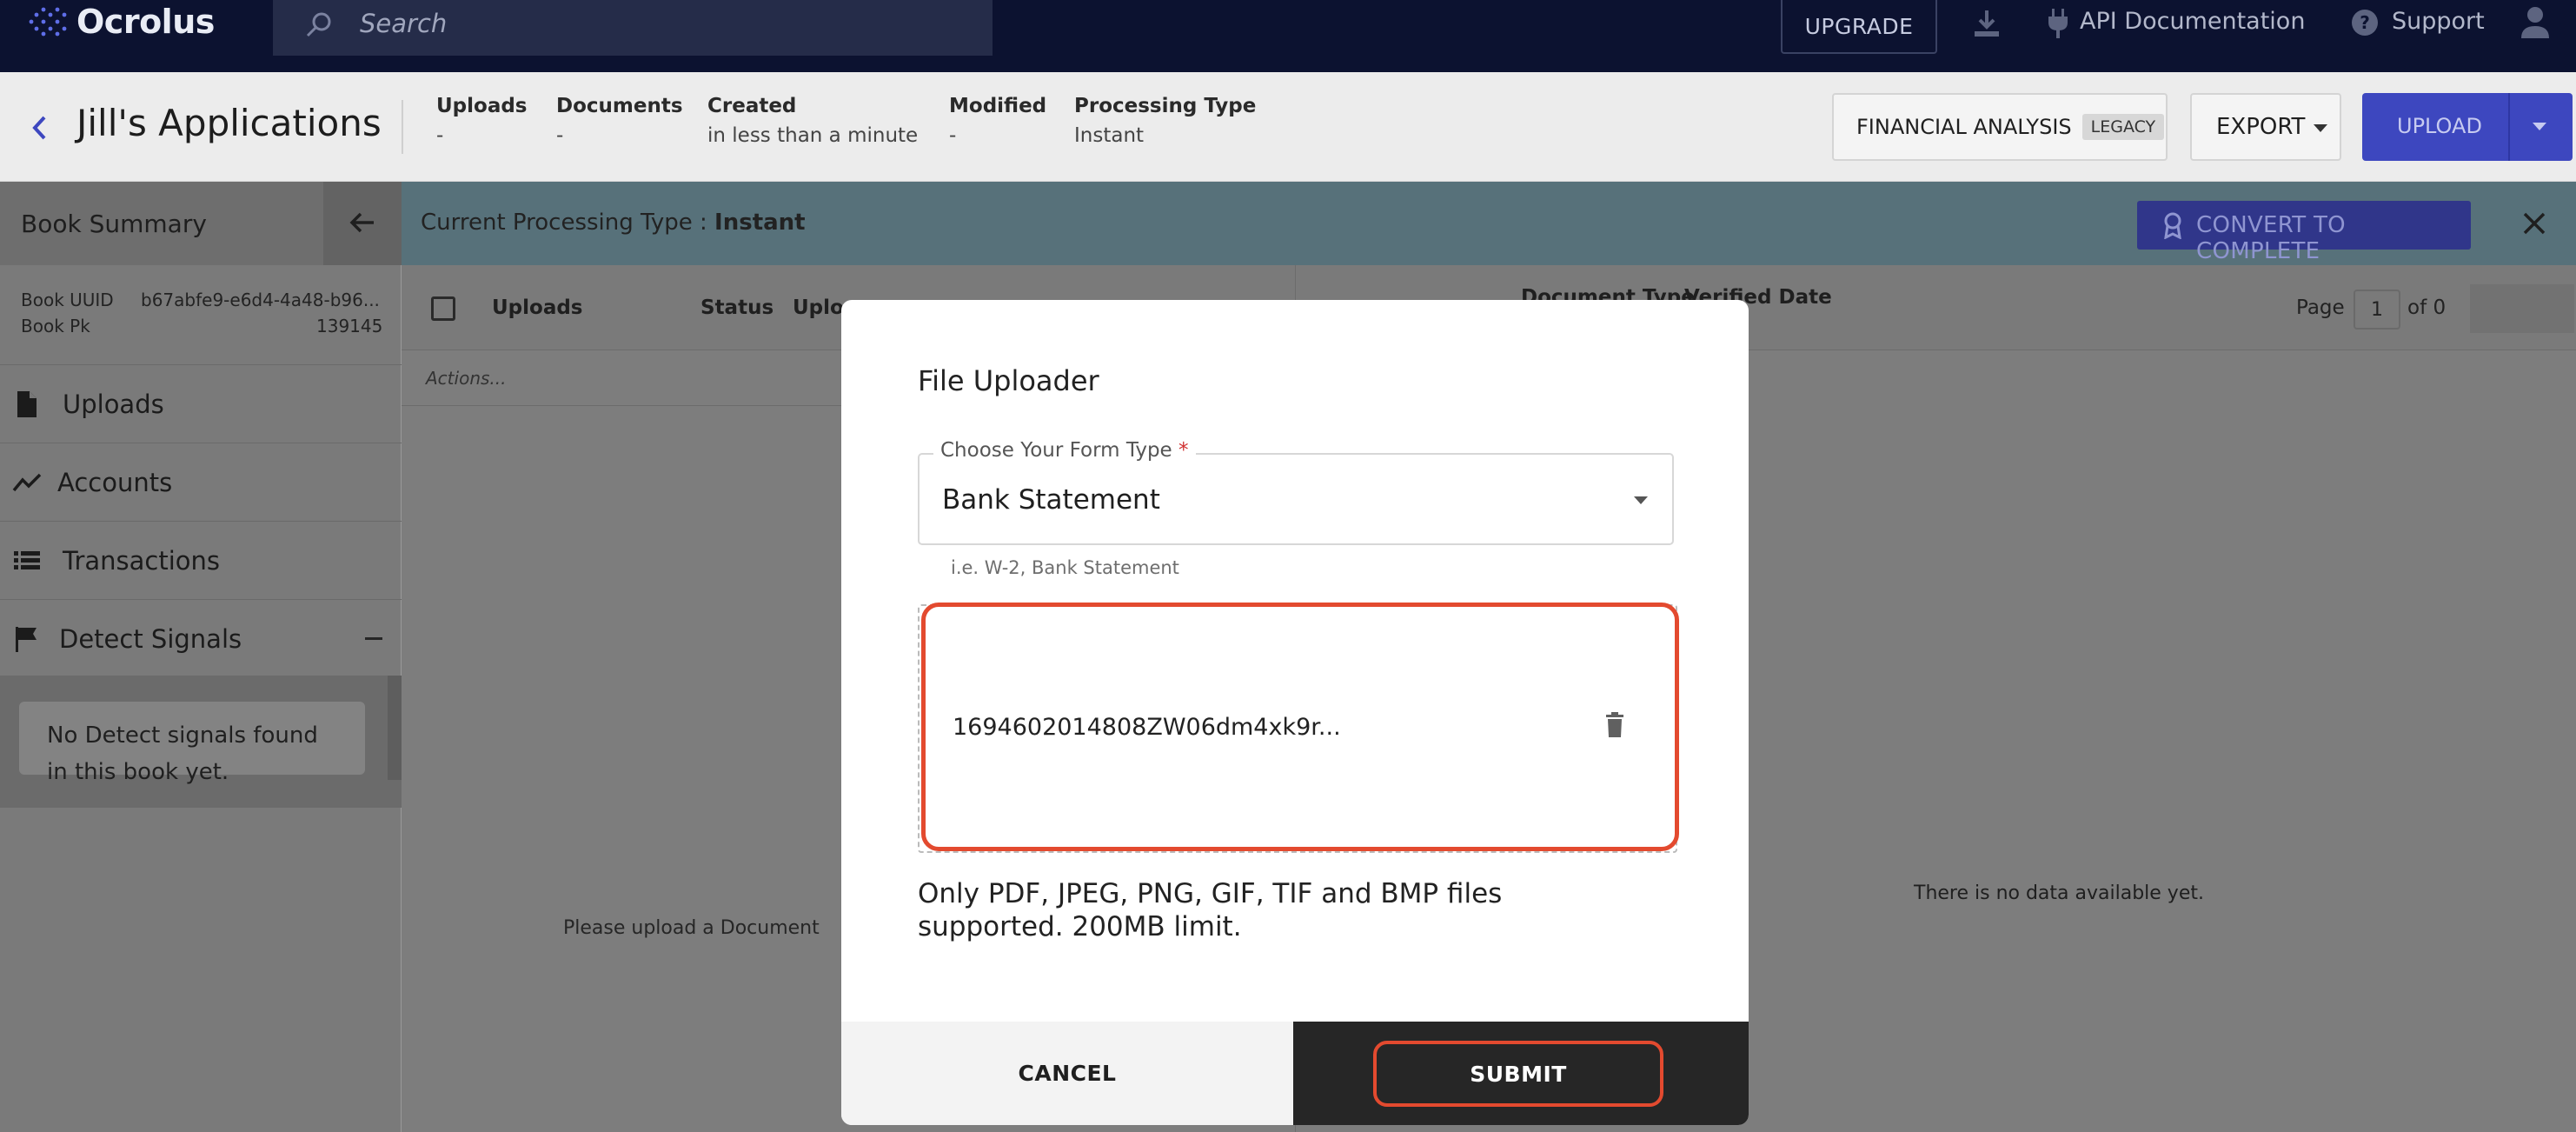  What do you see at coordinates (1987, 23) in the screenshot?
I see `download-icon` at bounding box center [1987, 23].